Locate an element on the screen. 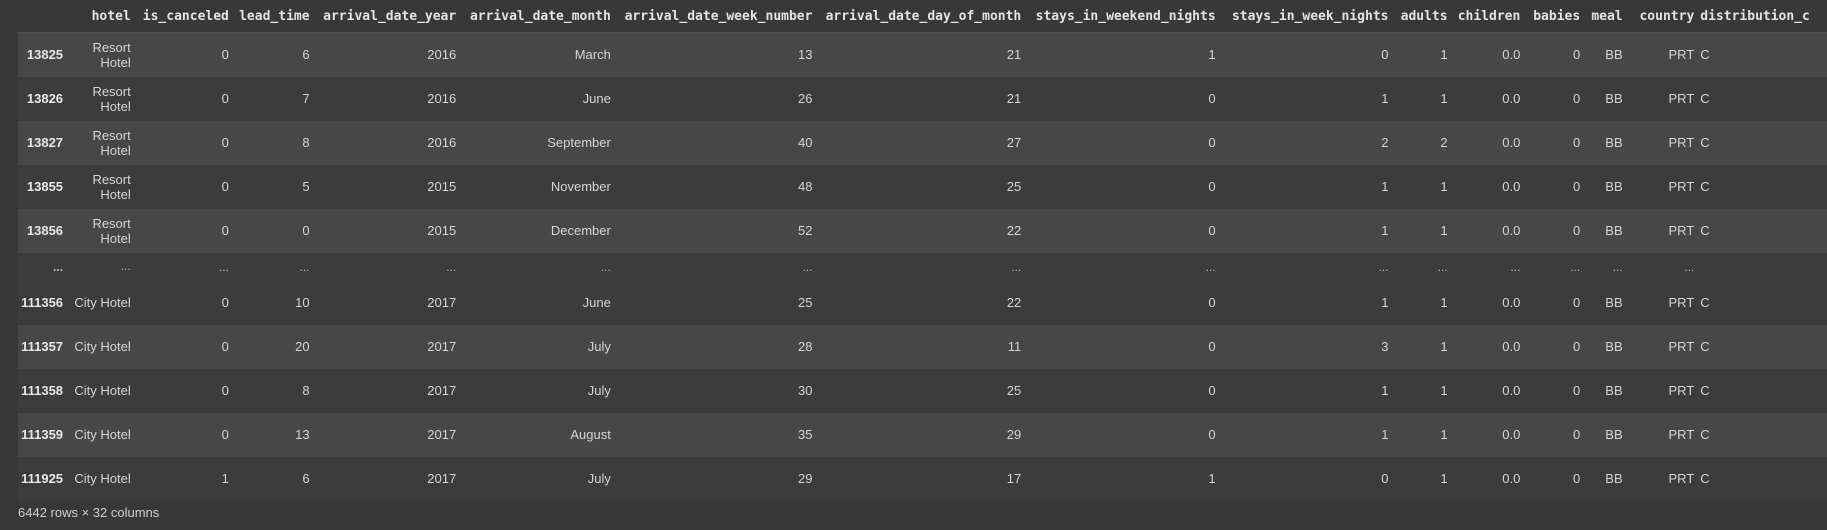  column-header: arrival_date_week_number is located at coordinates (717, 16).